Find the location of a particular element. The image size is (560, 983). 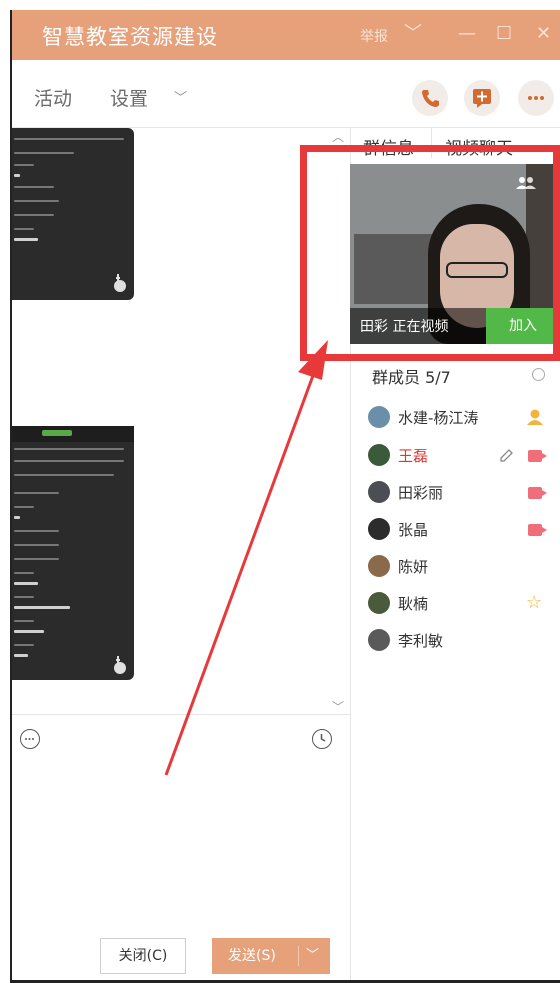

admin-icon is located at coordinates (535, 417).